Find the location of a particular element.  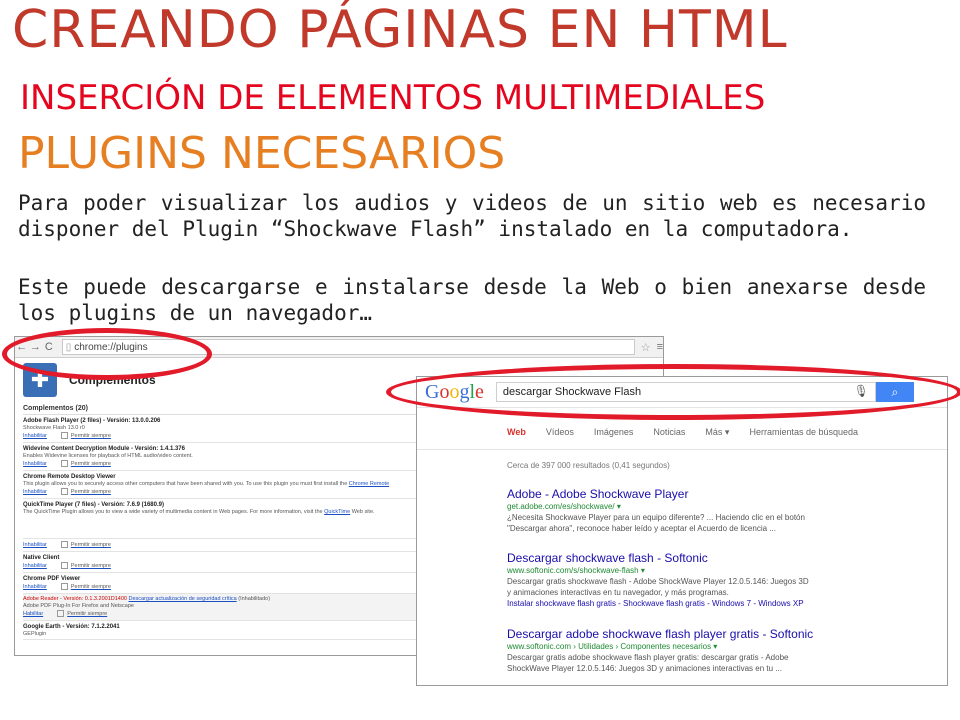

plugin-desc-link: QuickTime is located at coordinates (337, 512).